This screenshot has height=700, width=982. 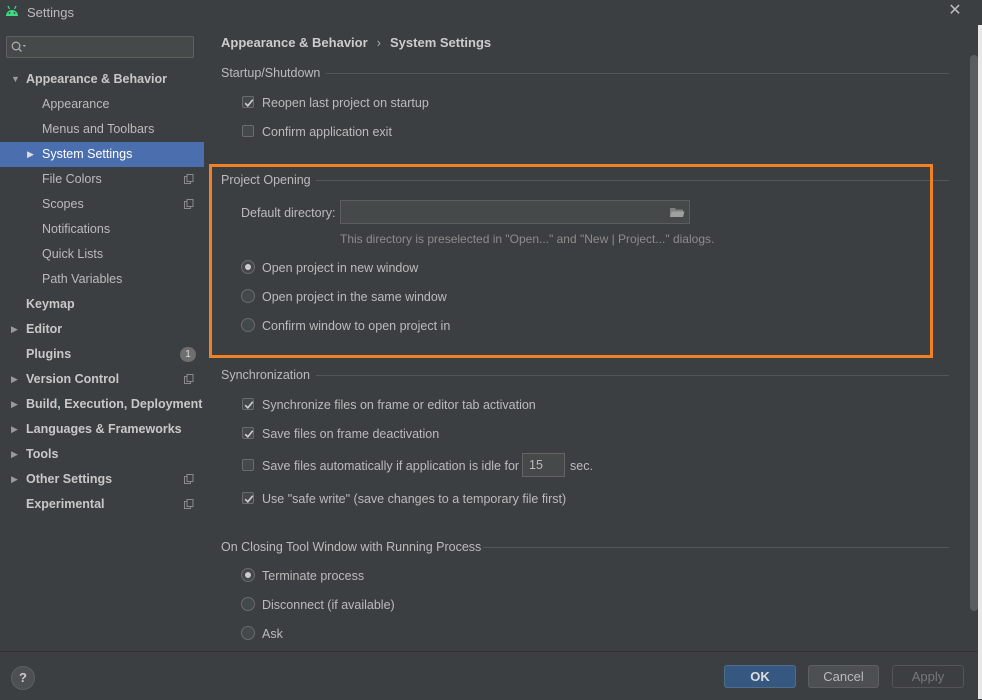 What do you see at coordinates (955, 11) in the screenshot?
I see `close-icon: ✕` at bounding box center [955, 11].